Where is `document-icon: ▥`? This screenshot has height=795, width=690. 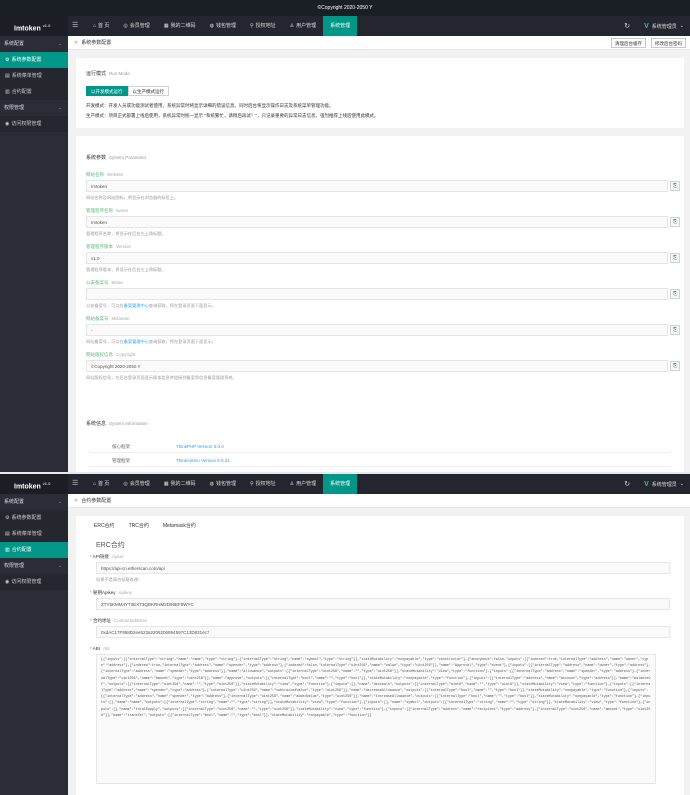
document-icon: ▥ is located at coordinates (7, 550).